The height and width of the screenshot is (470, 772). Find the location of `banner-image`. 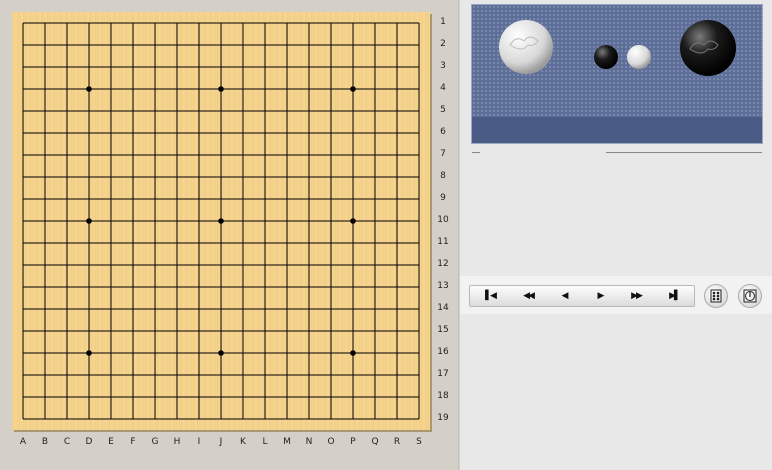

banner-image is located at coordinates (617, 74).